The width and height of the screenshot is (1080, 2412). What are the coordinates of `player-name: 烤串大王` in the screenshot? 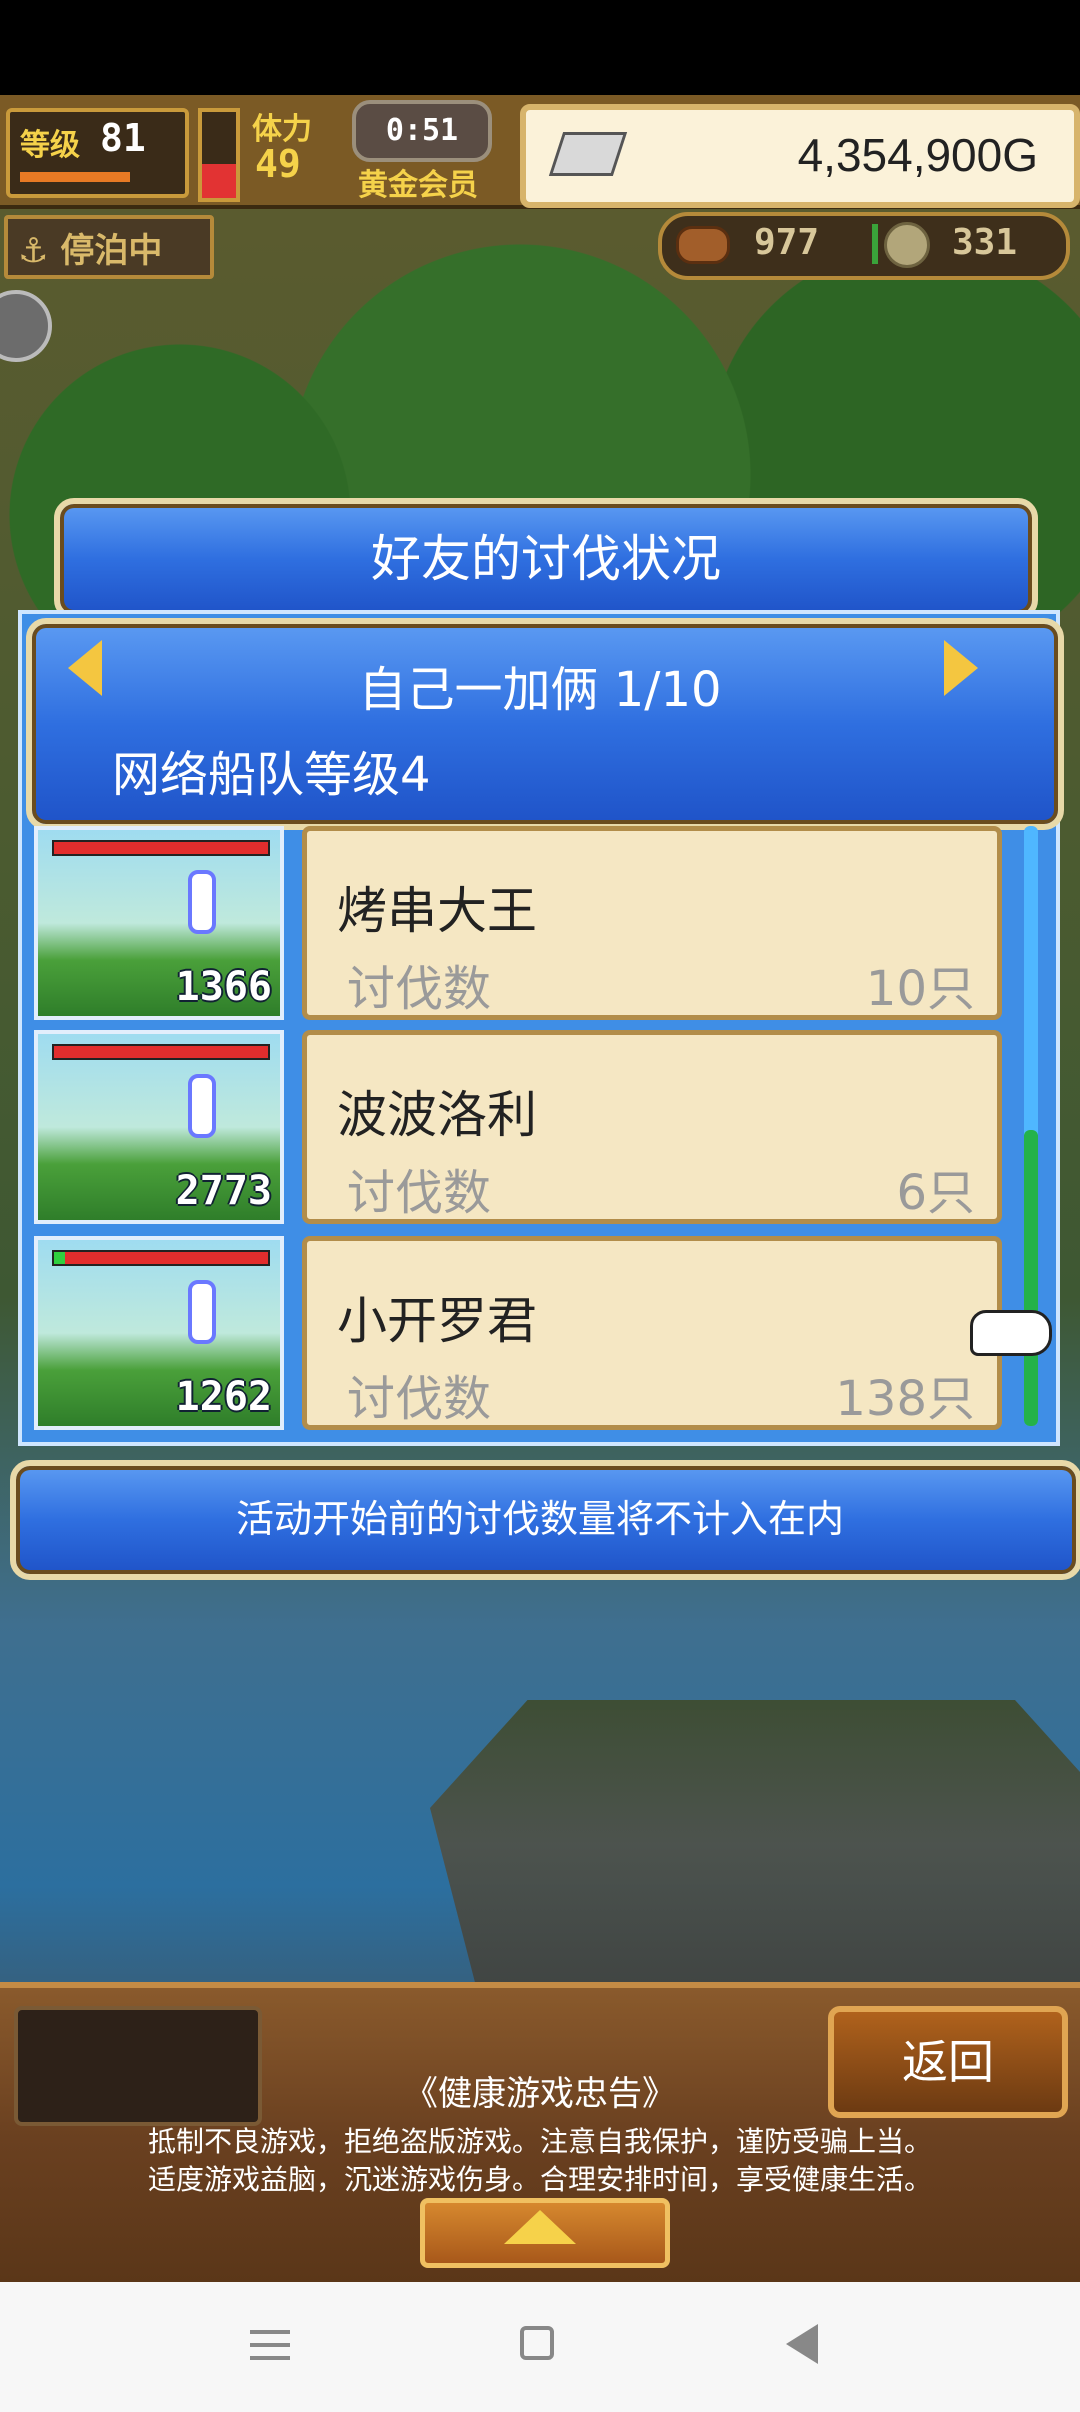 It's located at (437, 911).